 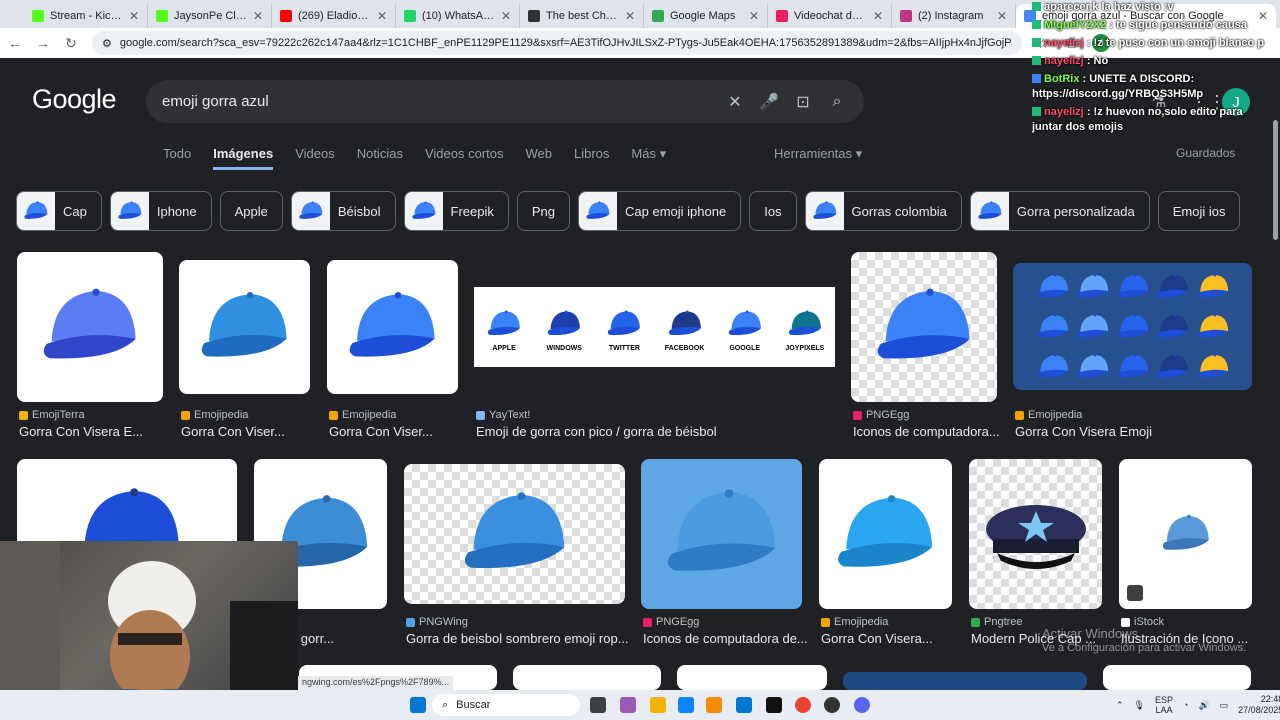 I want to click on search-tab: Videos, so click(x=315, y=158).